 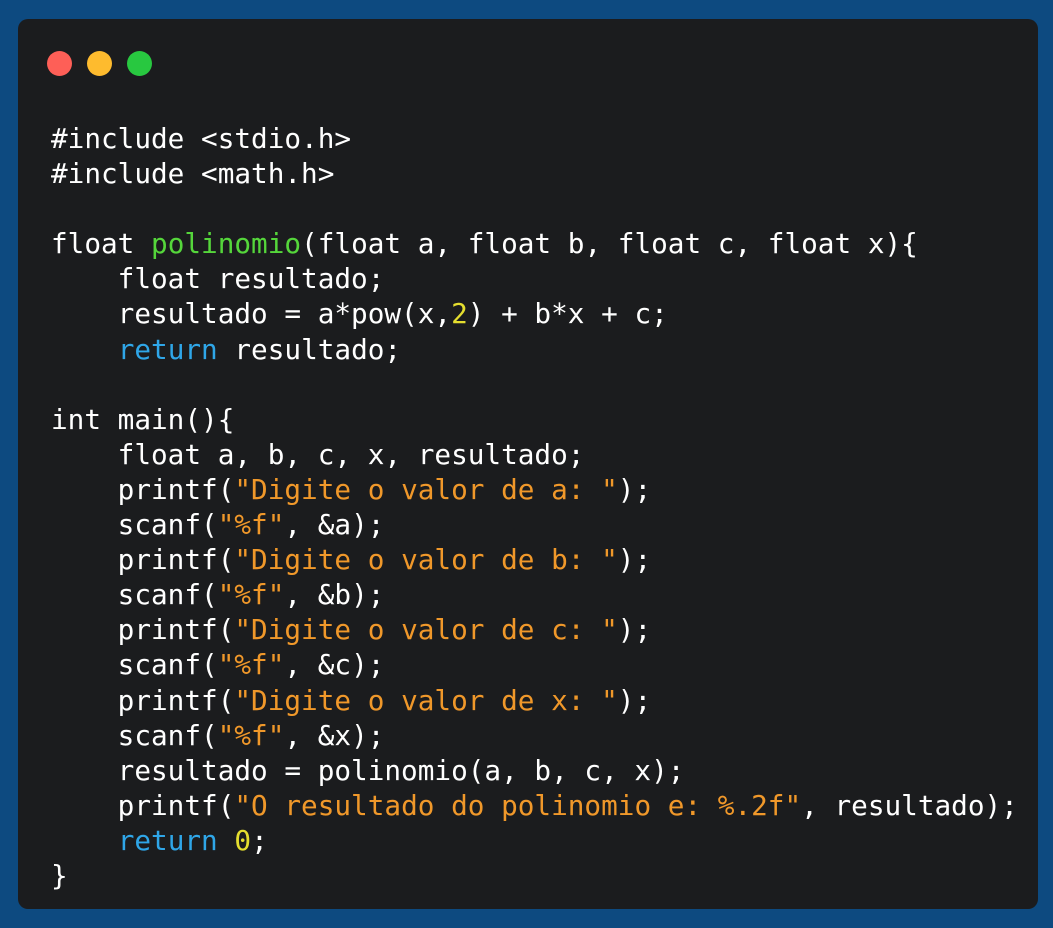 What do you see at coordinates (909, 805) in the screenshot?
I see `code-token: , resultado);` at bounding box center [909, 805].